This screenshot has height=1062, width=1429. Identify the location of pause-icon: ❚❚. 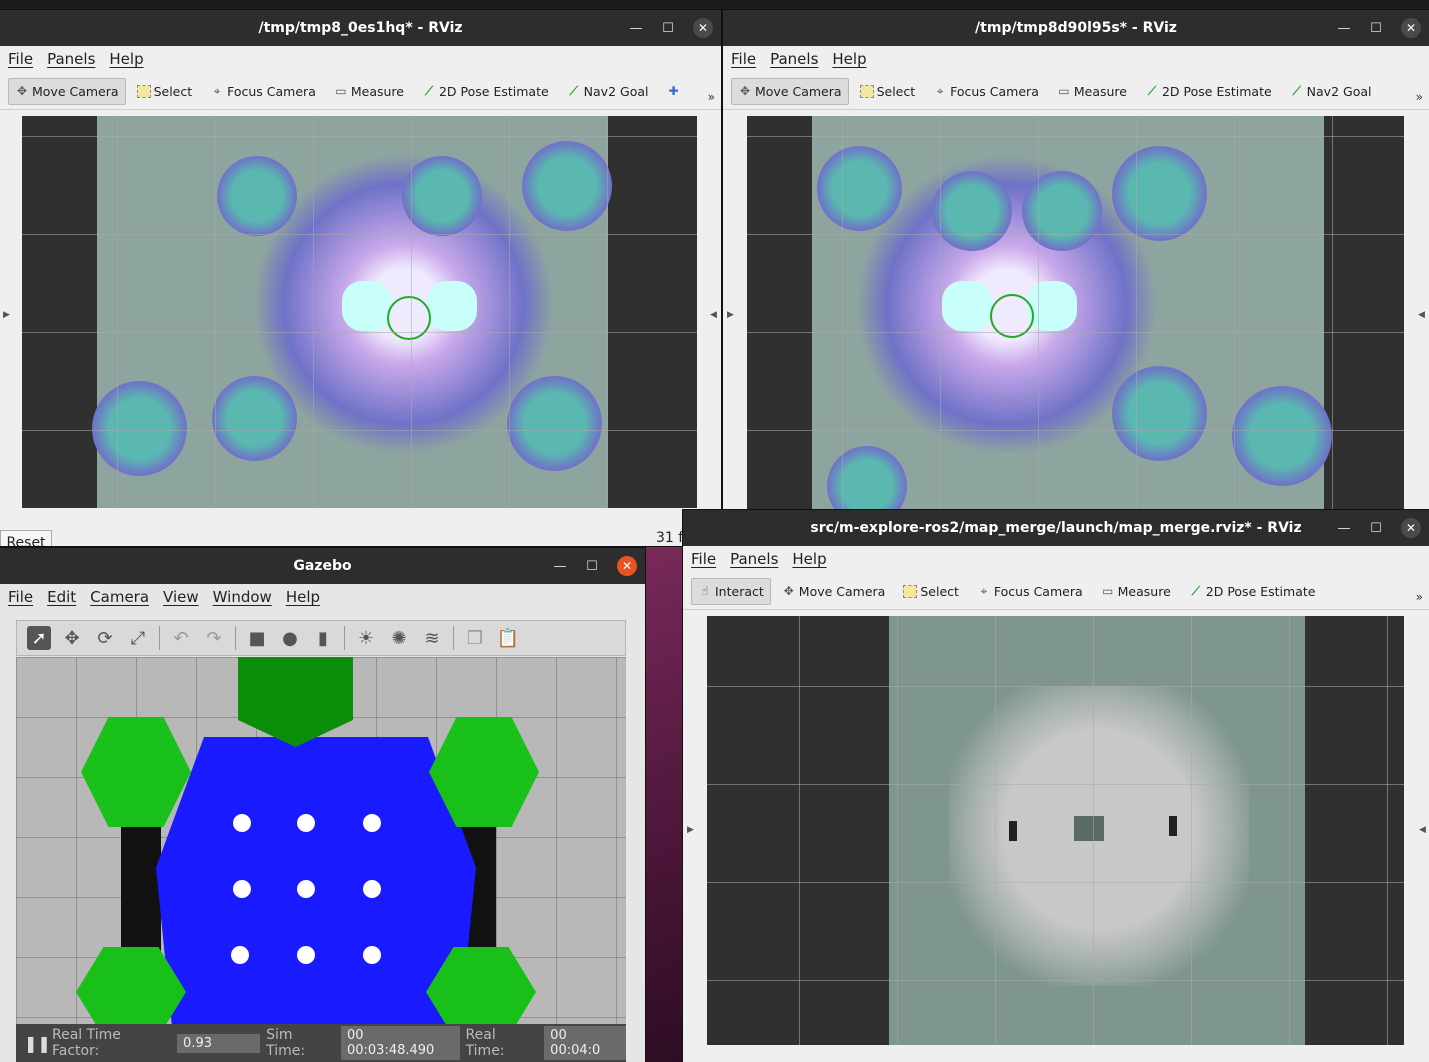
(37, 1043).